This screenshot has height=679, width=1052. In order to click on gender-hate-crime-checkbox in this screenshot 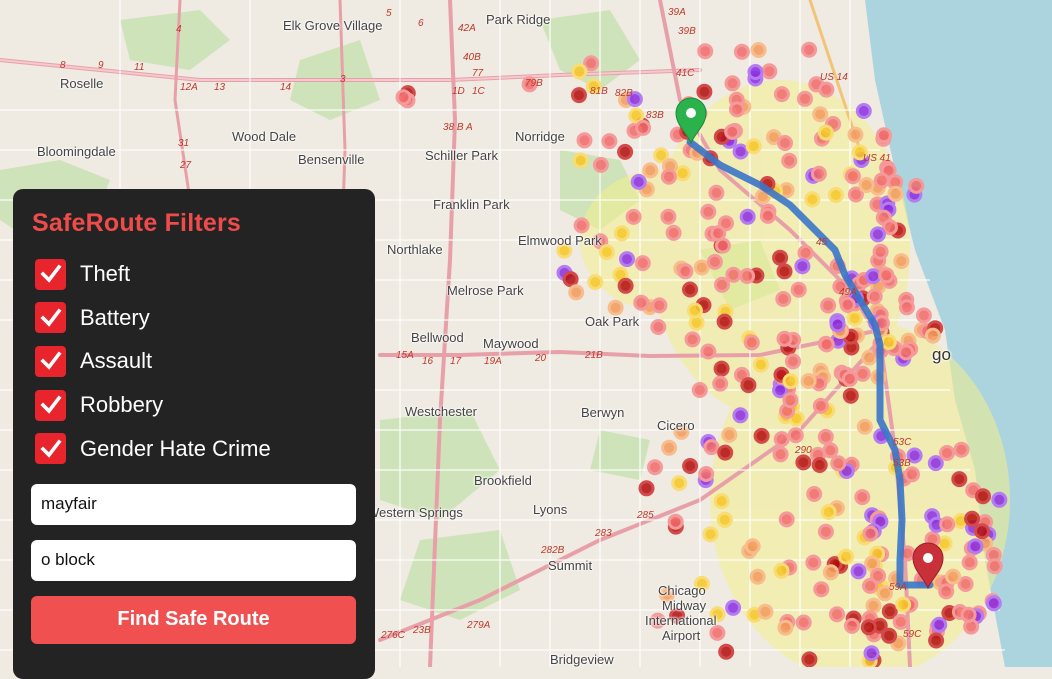, I will do `click(50, 449)`.